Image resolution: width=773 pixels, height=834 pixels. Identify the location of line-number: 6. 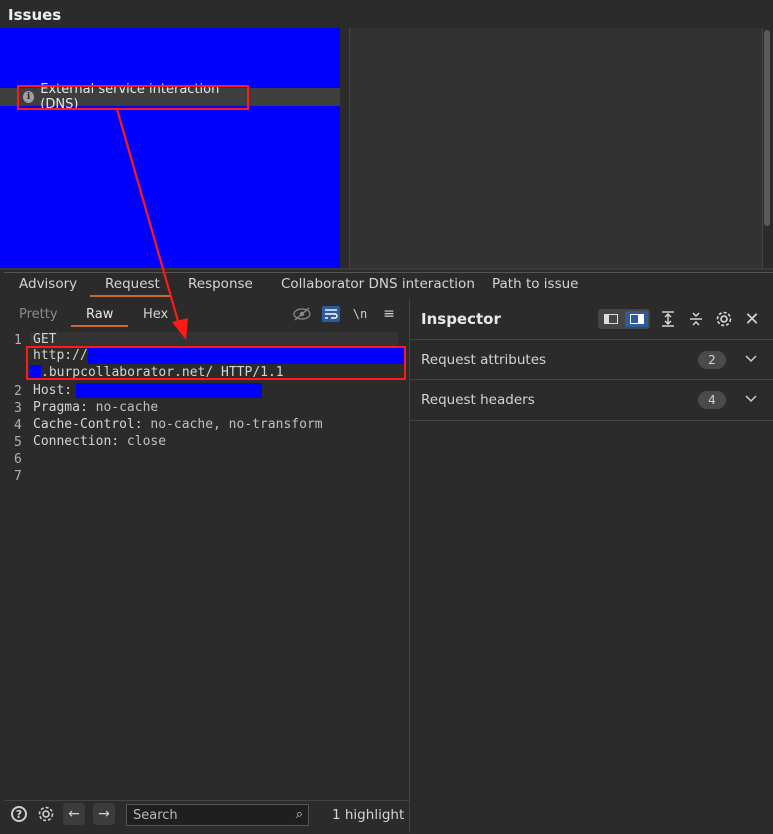
(18, 459).